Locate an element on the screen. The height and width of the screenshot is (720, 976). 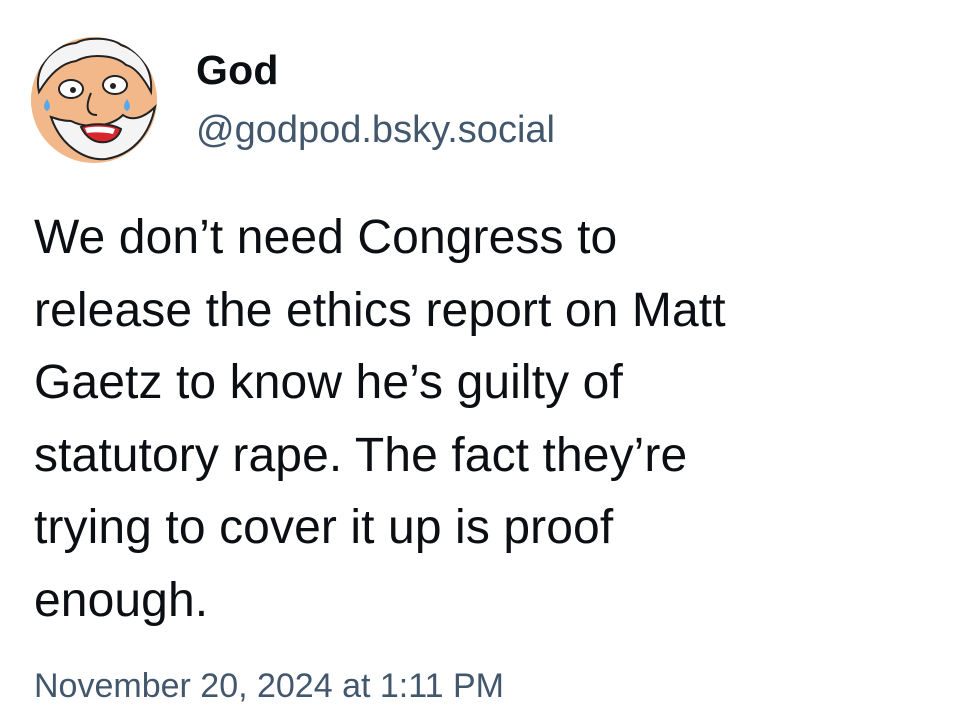
post-text-line: statutory rape. The fact they’re is located at coordinates (361, 455).